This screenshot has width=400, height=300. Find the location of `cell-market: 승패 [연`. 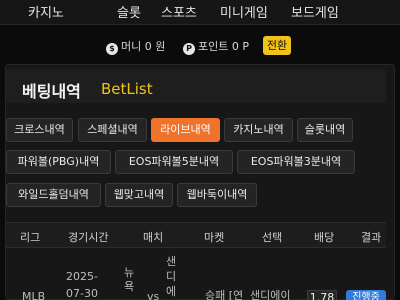

cell-market: 승패 [연 is located at coordinates (224, 294).